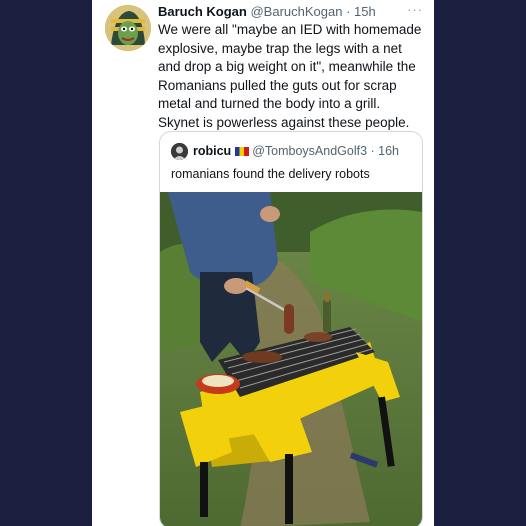 The image size is (526, 526). Describe the element at coordinates (309, 151) in the screenshot. I see `quoted-author-handle: @TomboysAndGolf3` at that location.